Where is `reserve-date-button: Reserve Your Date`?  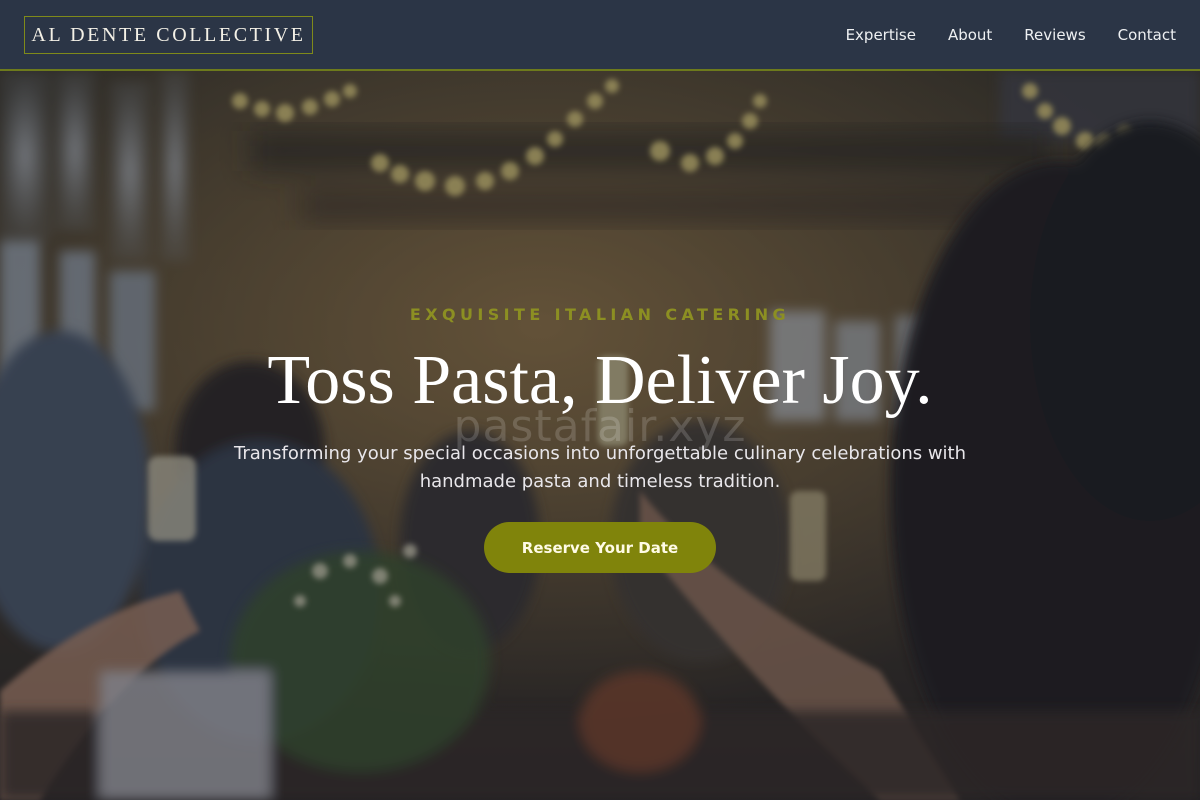
reserve-date-button: Reserve Your Date is located at coordinates (600, 547).